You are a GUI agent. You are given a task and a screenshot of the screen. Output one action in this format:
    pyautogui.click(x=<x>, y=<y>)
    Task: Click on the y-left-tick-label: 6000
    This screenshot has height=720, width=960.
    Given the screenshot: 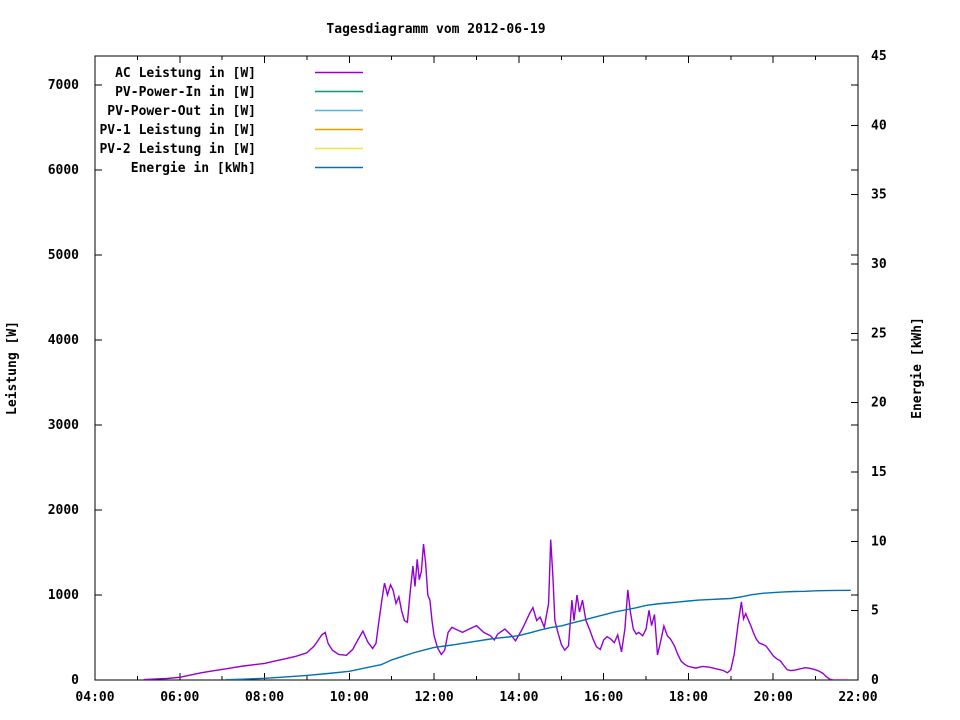 What is the action you would take?
    pyautogui.click(x=63, y=170)
    